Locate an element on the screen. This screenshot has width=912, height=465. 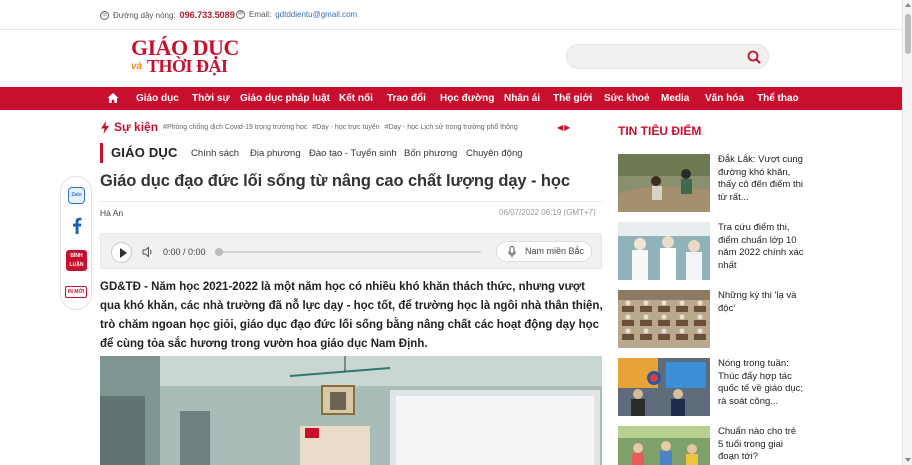
mail-icon: ✉ is located at coordinates (240, 14).